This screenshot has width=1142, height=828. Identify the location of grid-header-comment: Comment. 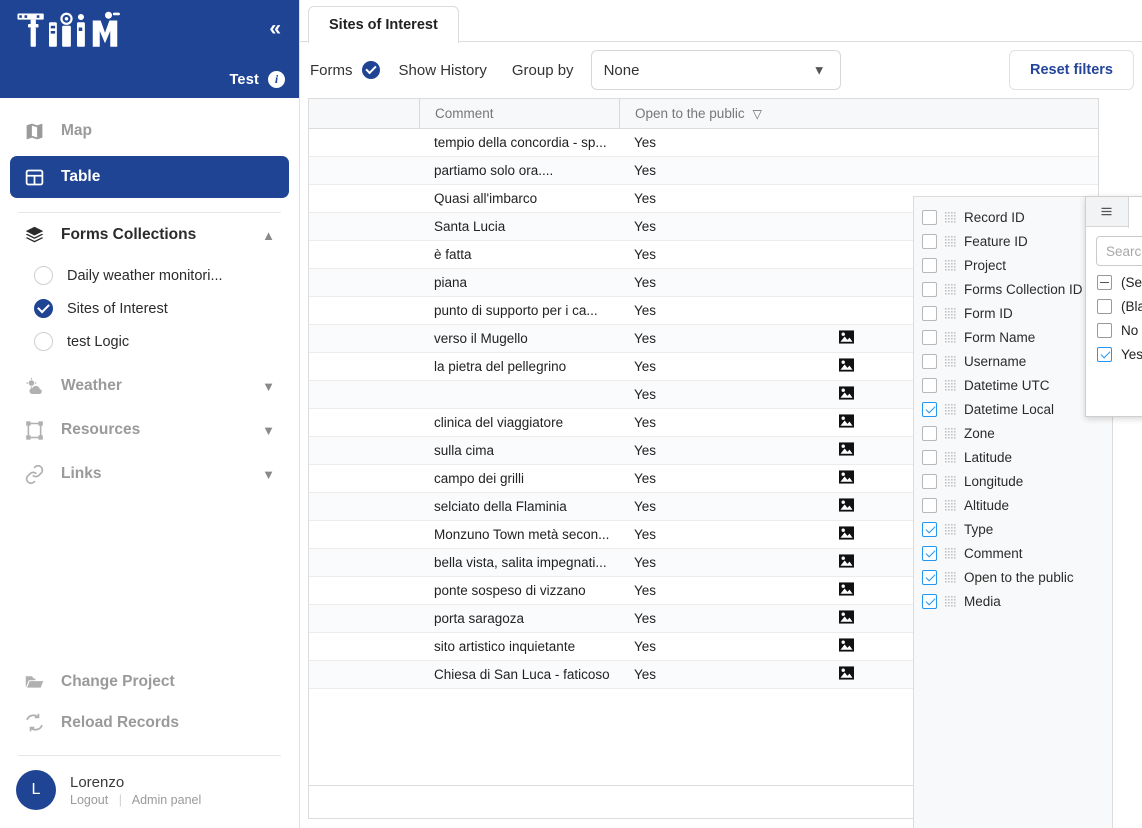
(519, 113).